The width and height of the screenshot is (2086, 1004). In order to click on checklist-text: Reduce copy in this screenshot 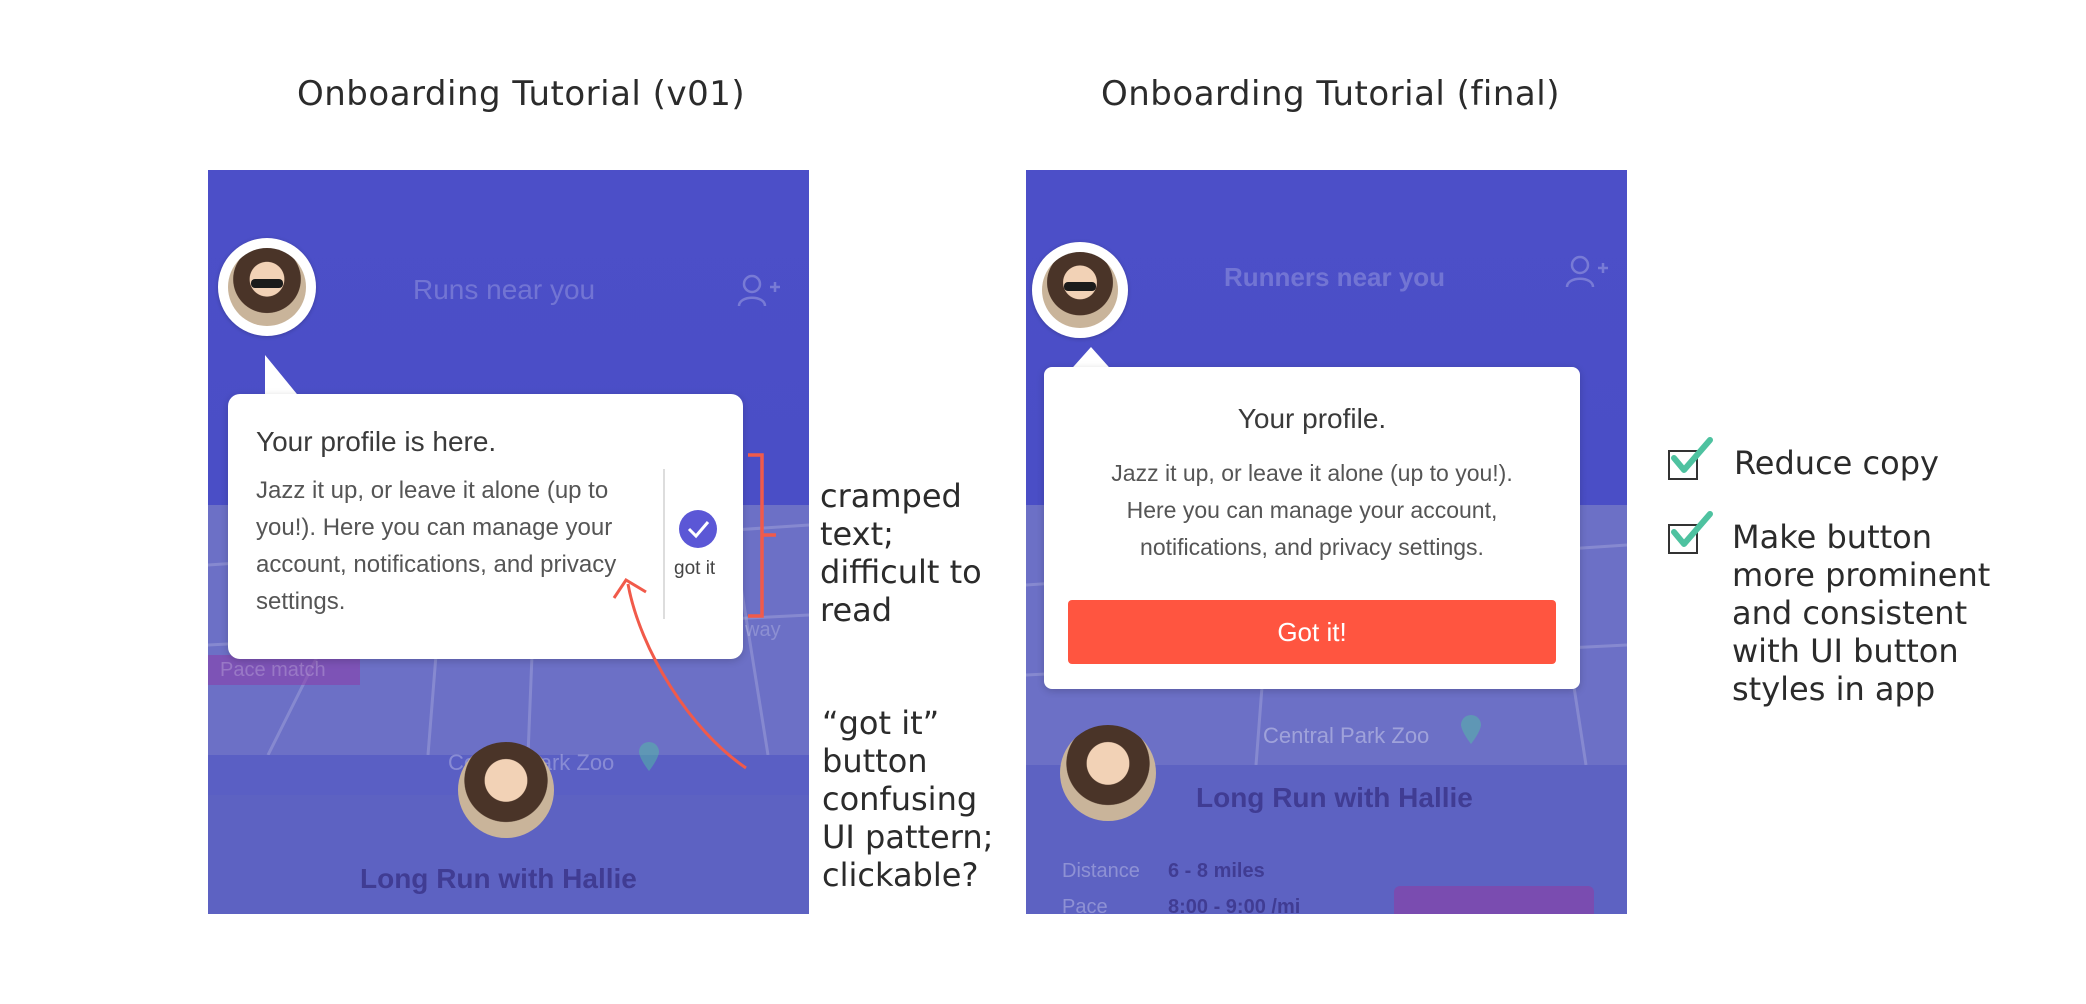, I will do `click(1836, 463)`.